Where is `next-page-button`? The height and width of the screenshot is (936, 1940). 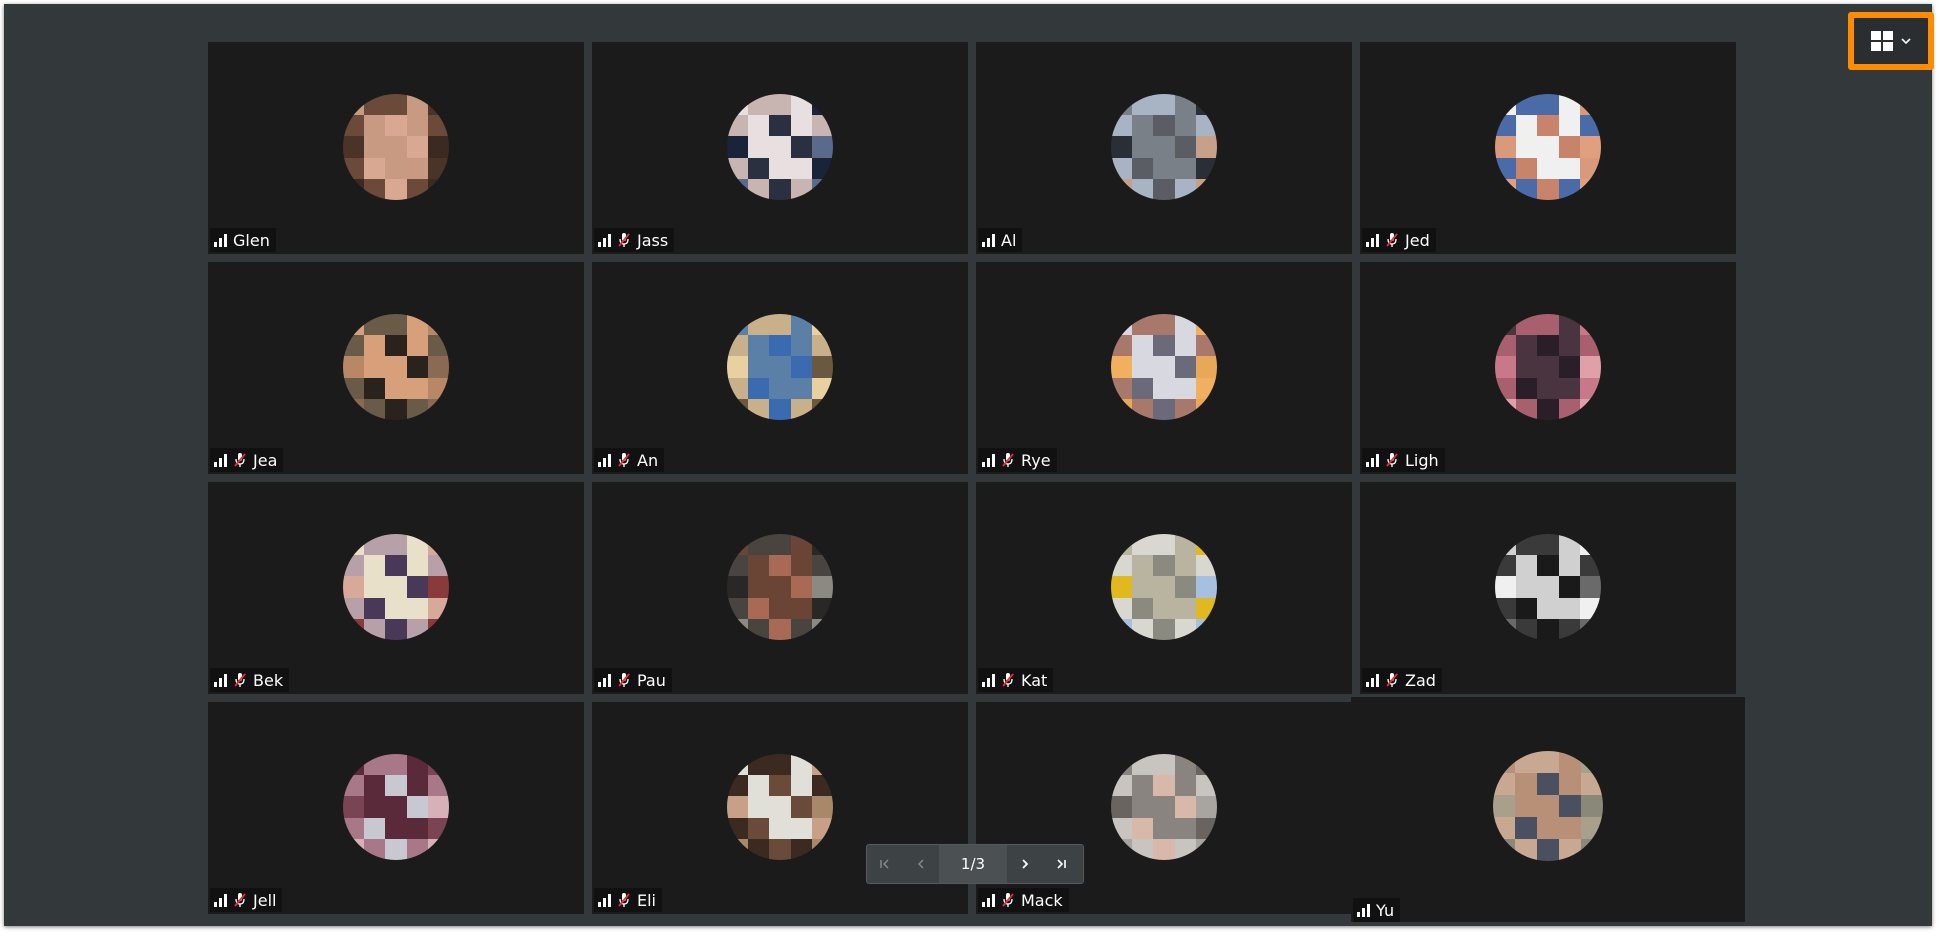
next-page-button is located at coordinates (1025, 864).